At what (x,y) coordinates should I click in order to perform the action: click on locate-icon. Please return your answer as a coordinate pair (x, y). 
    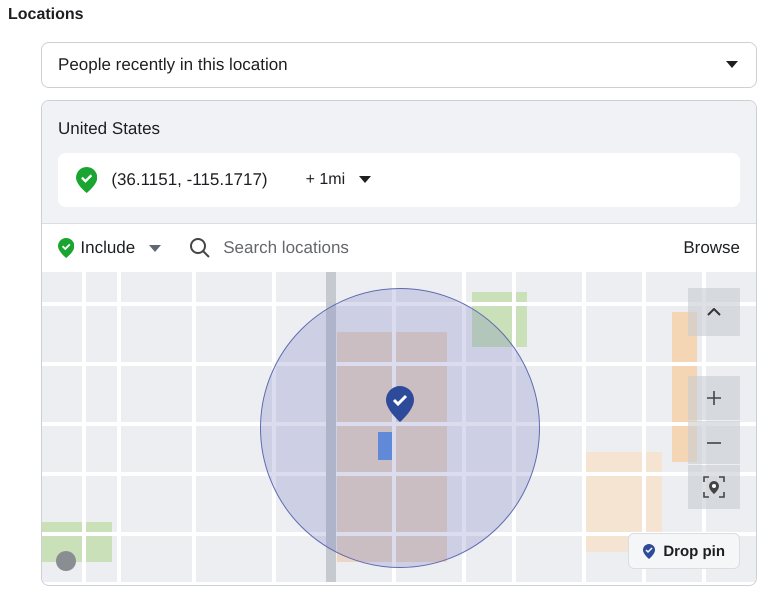
    Looking at the image, I should click on (714, 487).